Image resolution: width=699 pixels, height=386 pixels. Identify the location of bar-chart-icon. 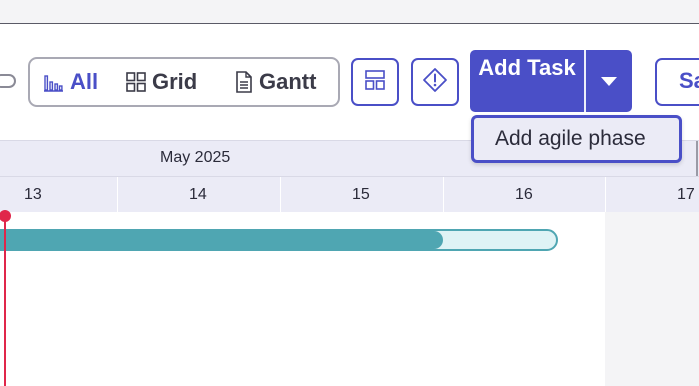
(53, 82).